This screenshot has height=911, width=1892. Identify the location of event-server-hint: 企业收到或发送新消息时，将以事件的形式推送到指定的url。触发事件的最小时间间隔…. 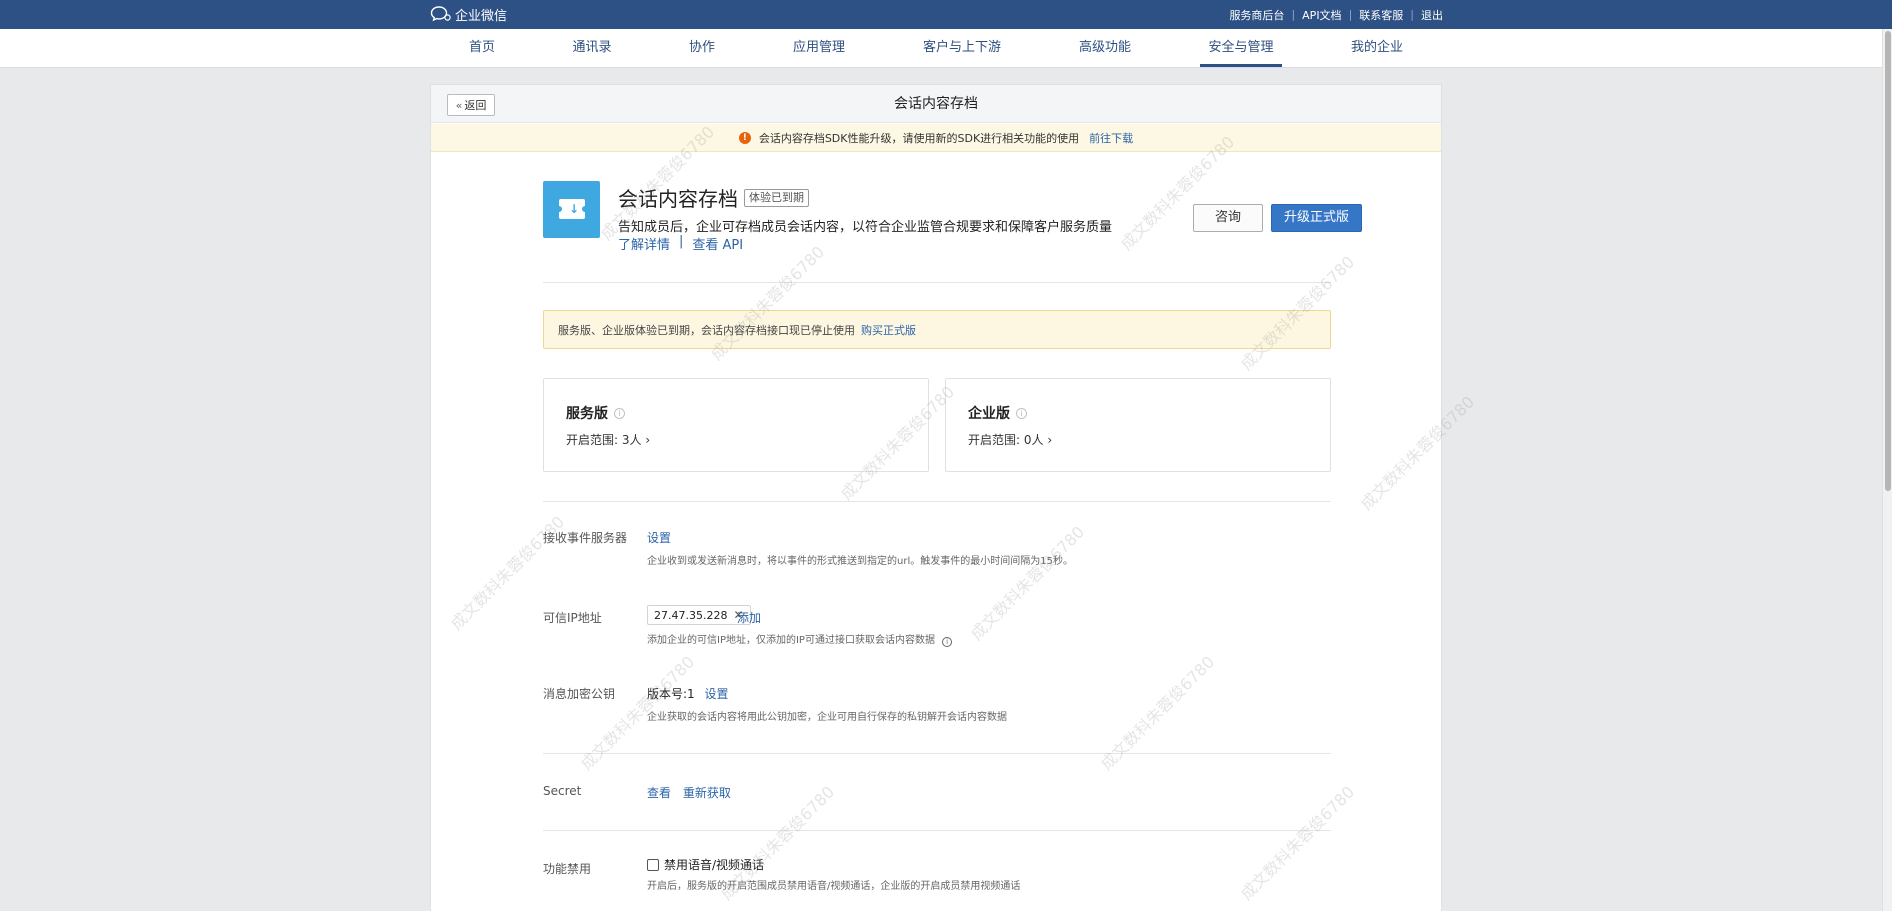
(860, 561).